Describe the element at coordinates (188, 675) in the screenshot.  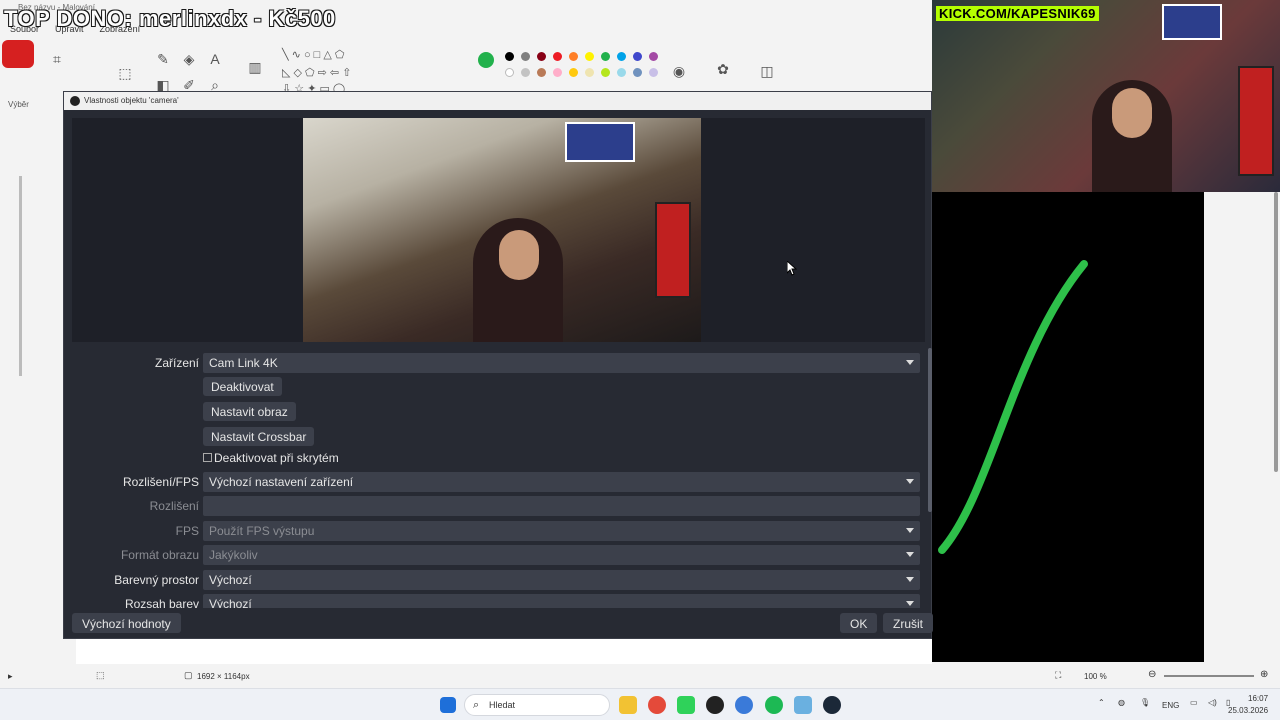
I see `canvas-size-icon: ▢` at that location.